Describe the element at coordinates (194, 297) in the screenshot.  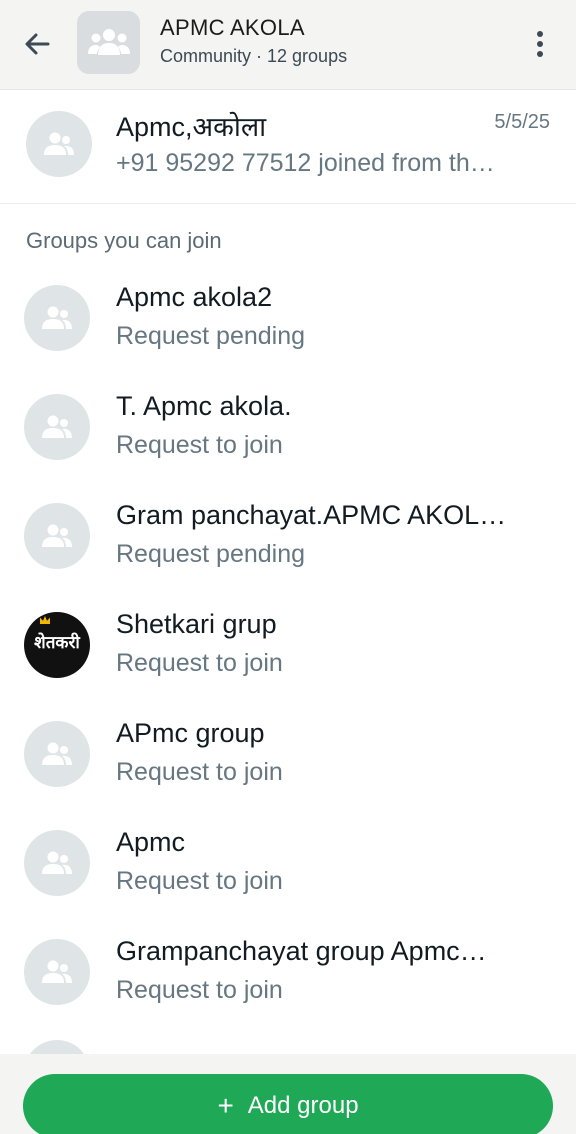
I see `group-name: Apmc akola2` at that location.